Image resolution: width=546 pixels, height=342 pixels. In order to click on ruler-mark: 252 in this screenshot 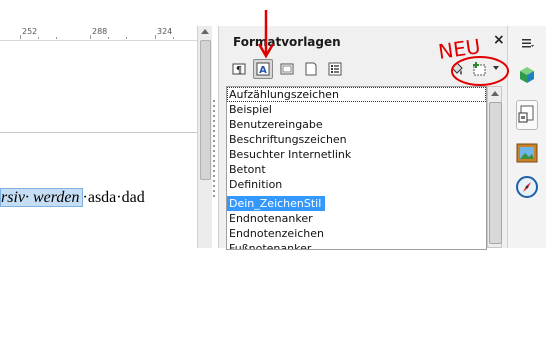, I will do `click(30, 31)`.